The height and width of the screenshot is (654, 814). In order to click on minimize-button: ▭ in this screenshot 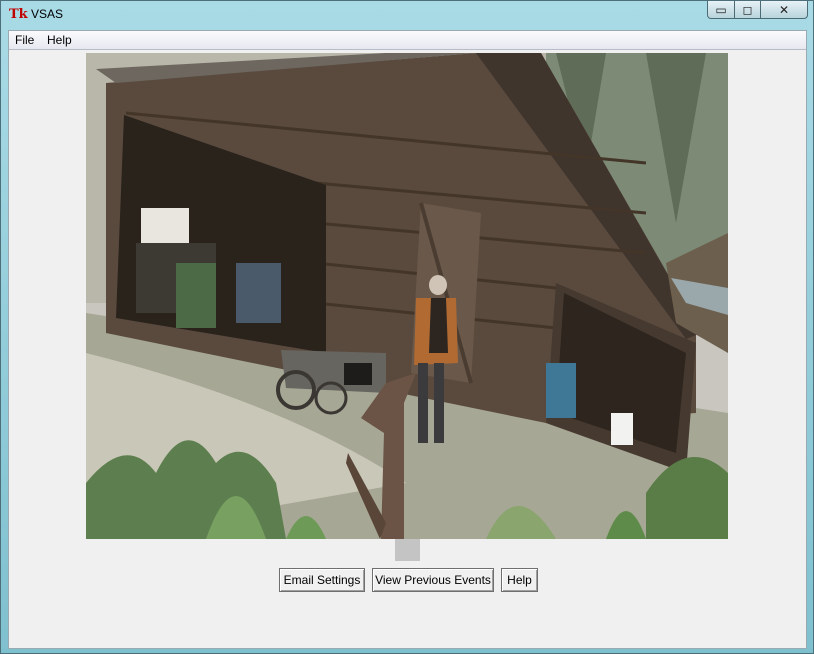, I will do `click(721, 10)`.